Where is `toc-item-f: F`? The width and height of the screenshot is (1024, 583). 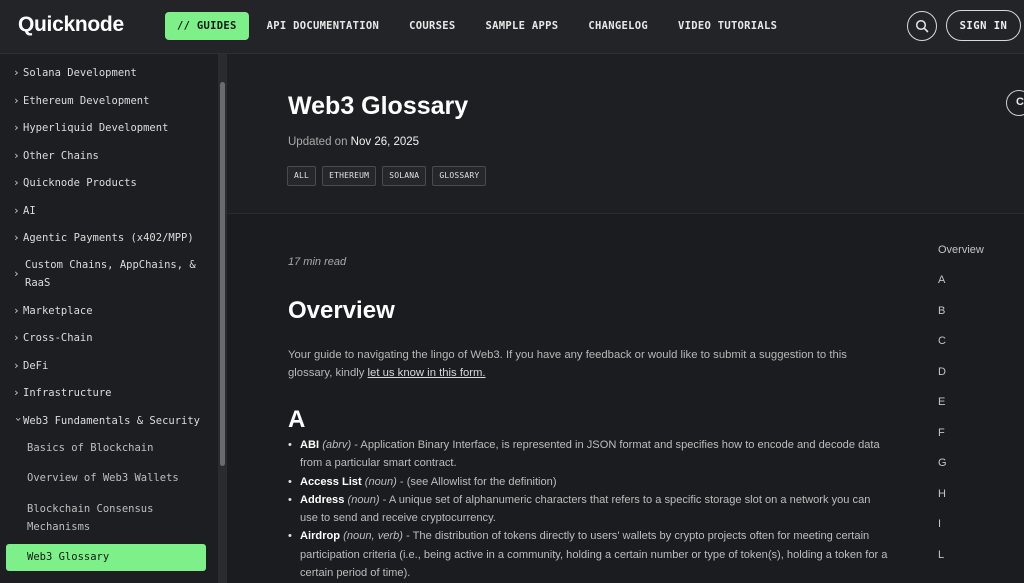
toc-item-f: F is located at coordinates (941, 433).